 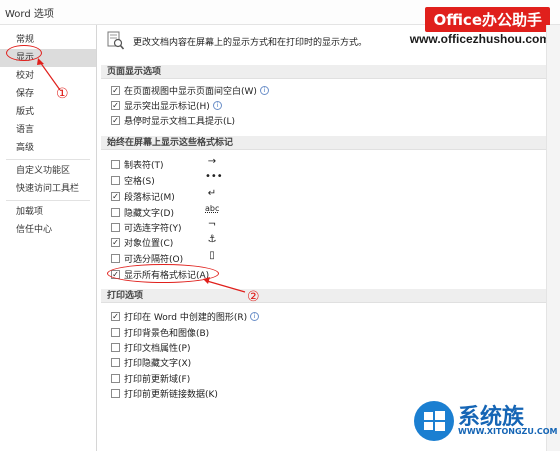 I want to click on checkbox-hidden-text, so click(x=115, y=212).